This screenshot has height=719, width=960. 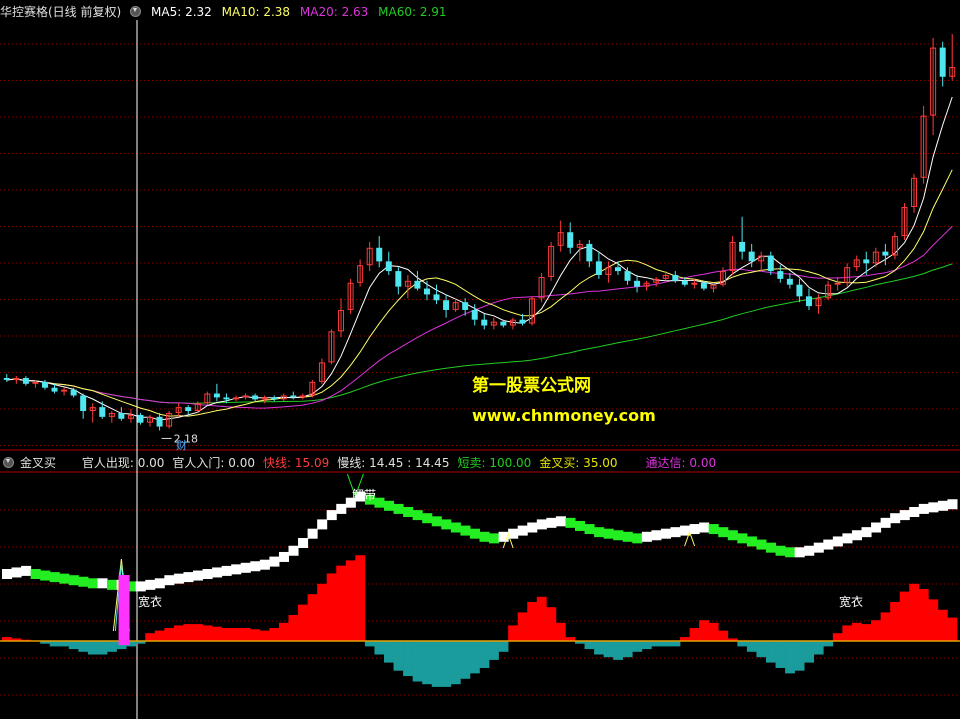 What do you see at coordinates (213, 463) in the screenshot?
I see `indicator-value: 官人入门: 0.00` at bounding box center [213, 463].